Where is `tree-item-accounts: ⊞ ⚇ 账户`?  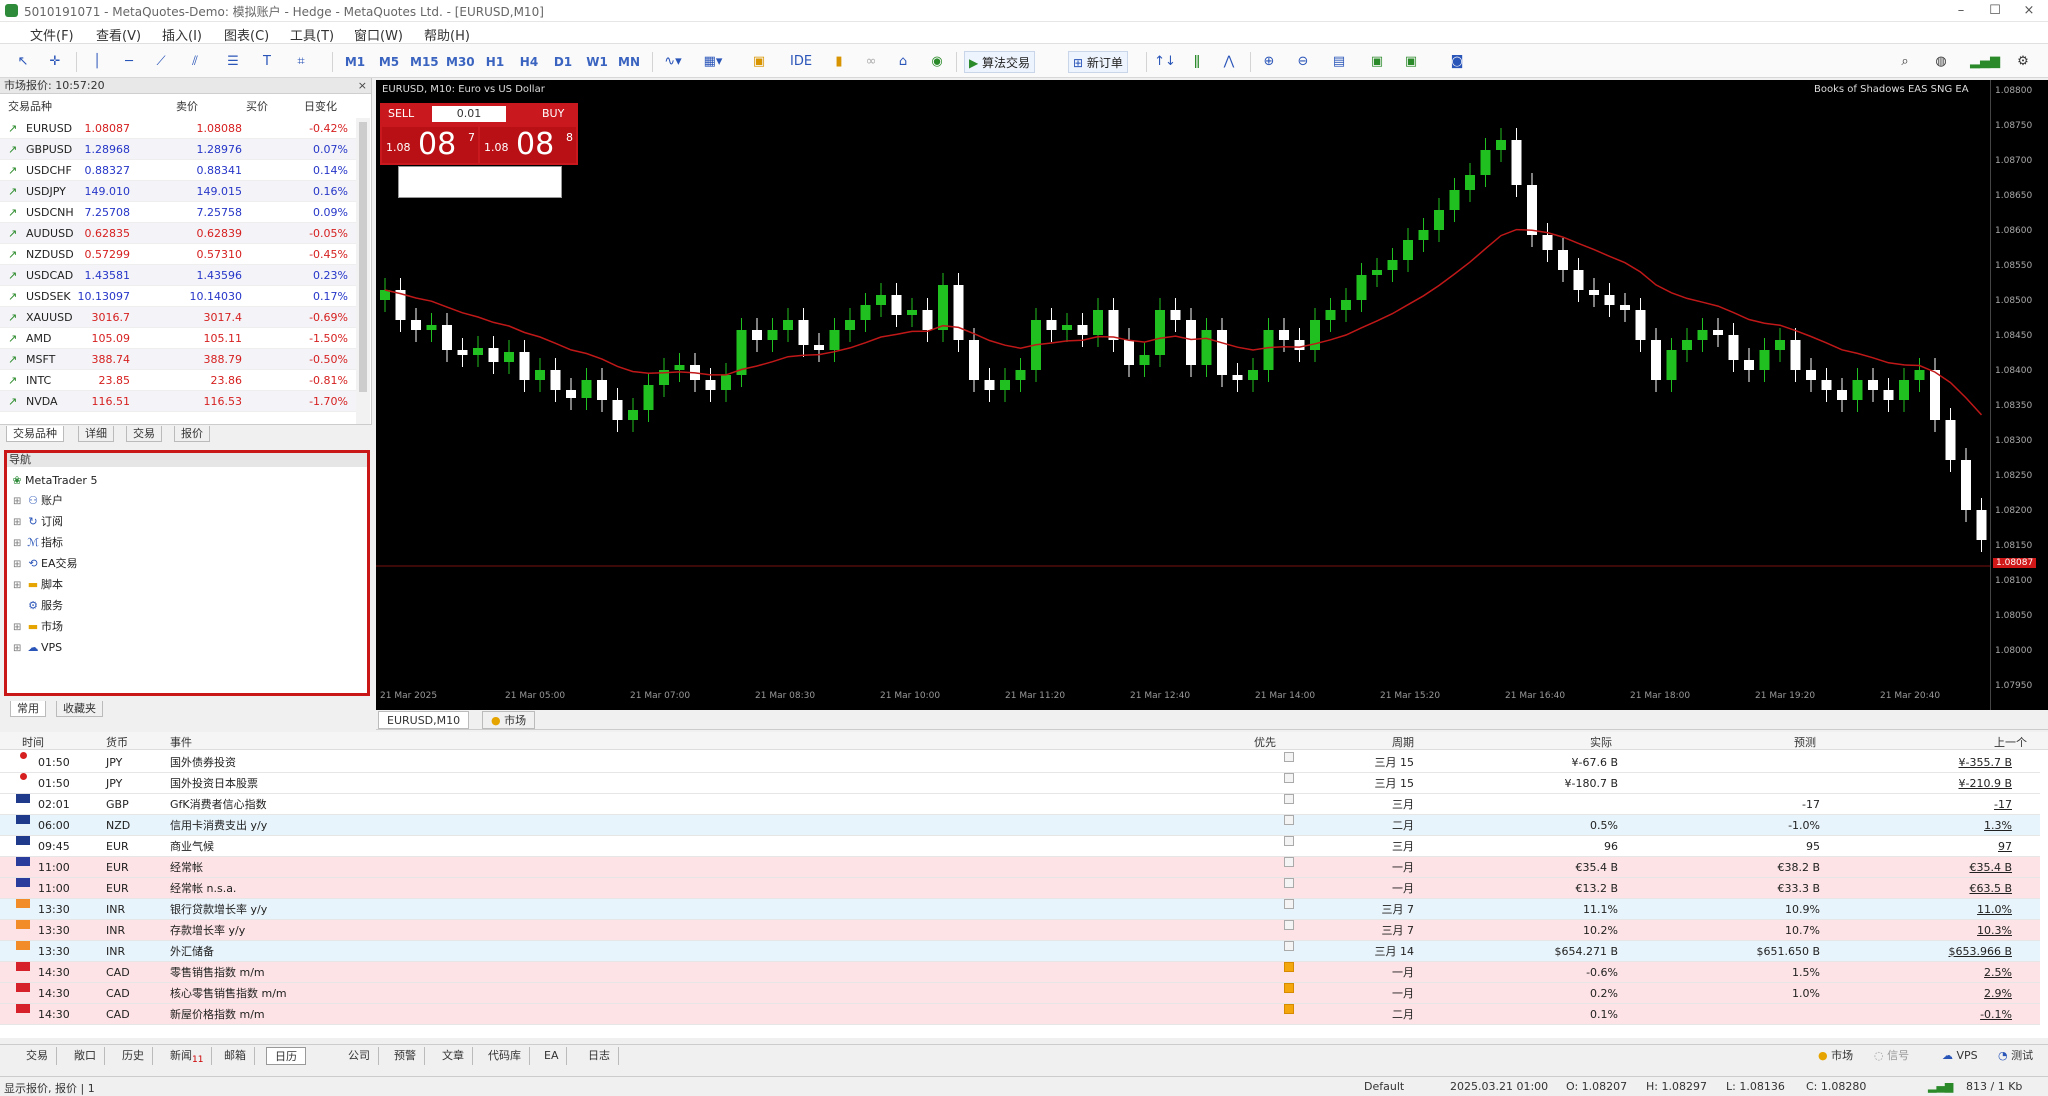
tree-item-accounts: ⊞ ⚇ 账户 is located at coordinates (38, 501).